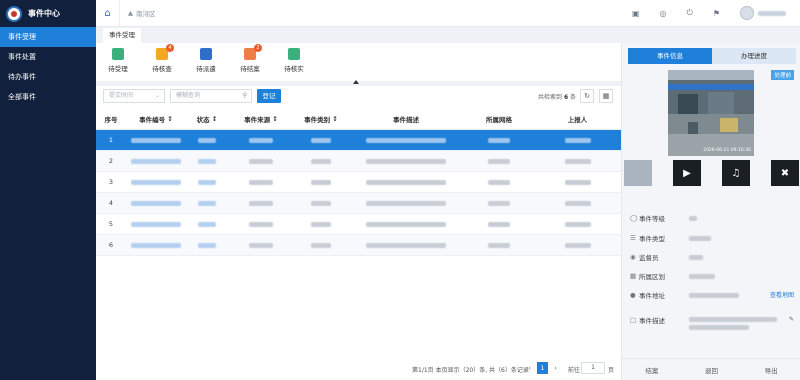  Describe the element at coordinates (356, 82) in the screenshot. I see `collapse-arrow-icon` at that location.